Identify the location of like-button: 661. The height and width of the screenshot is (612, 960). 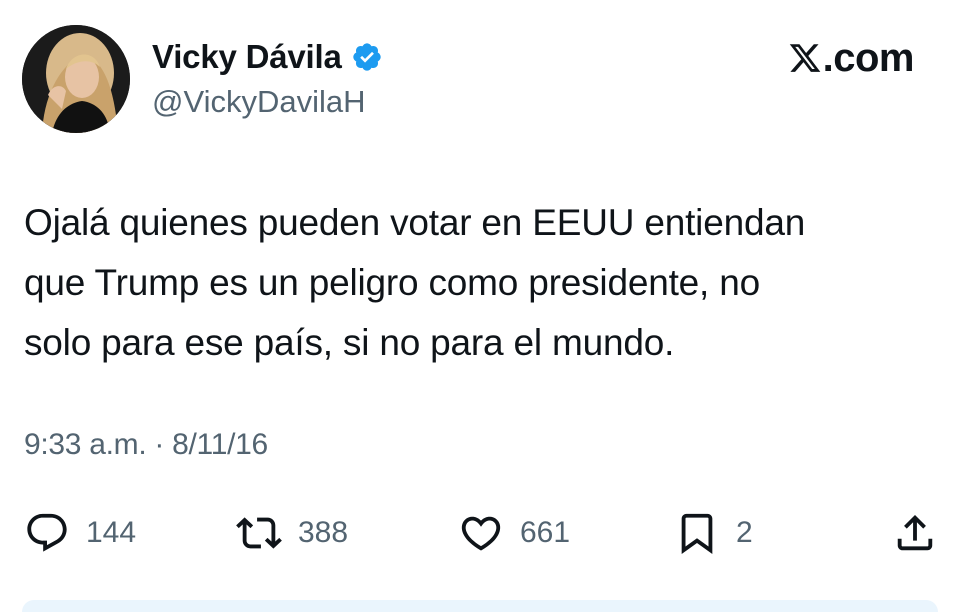
(514, 533).